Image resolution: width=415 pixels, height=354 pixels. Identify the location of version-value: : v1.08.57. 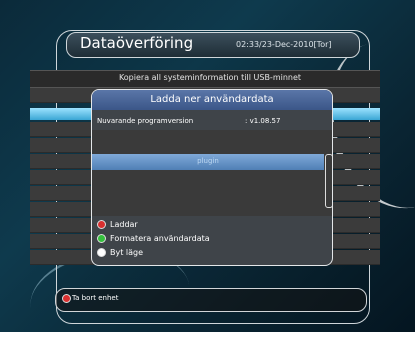
(263, 121).